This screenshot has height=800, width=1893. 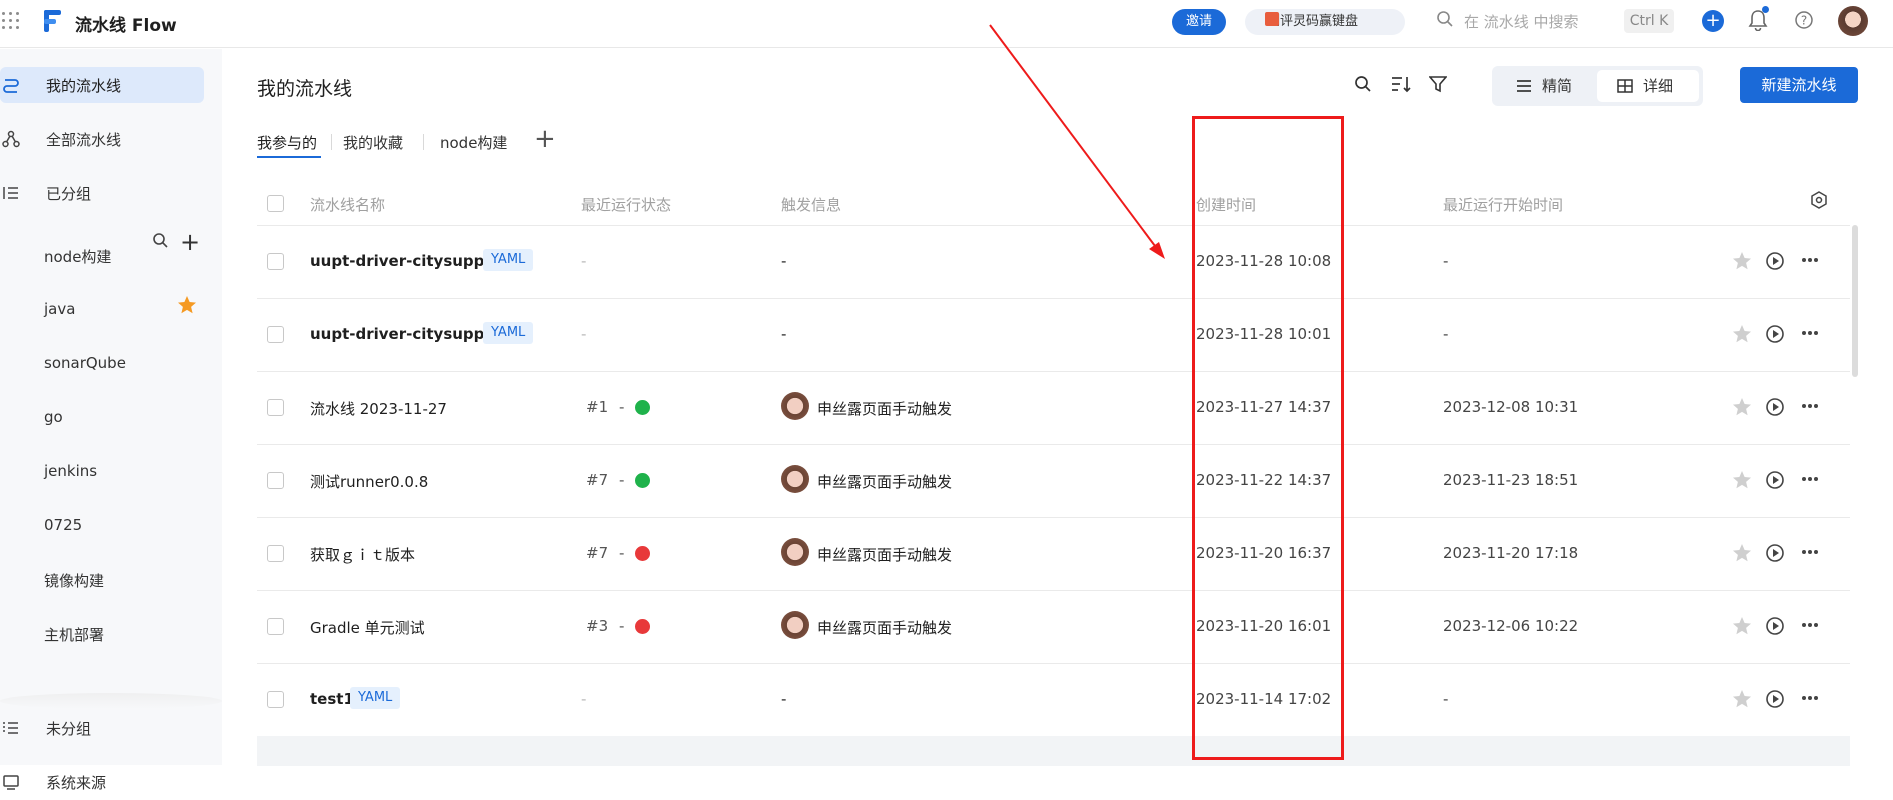 What do you see at coordinates (1438, 84) in the screenshot?
I see `filter-icon` at bounding box center [1438, 84].